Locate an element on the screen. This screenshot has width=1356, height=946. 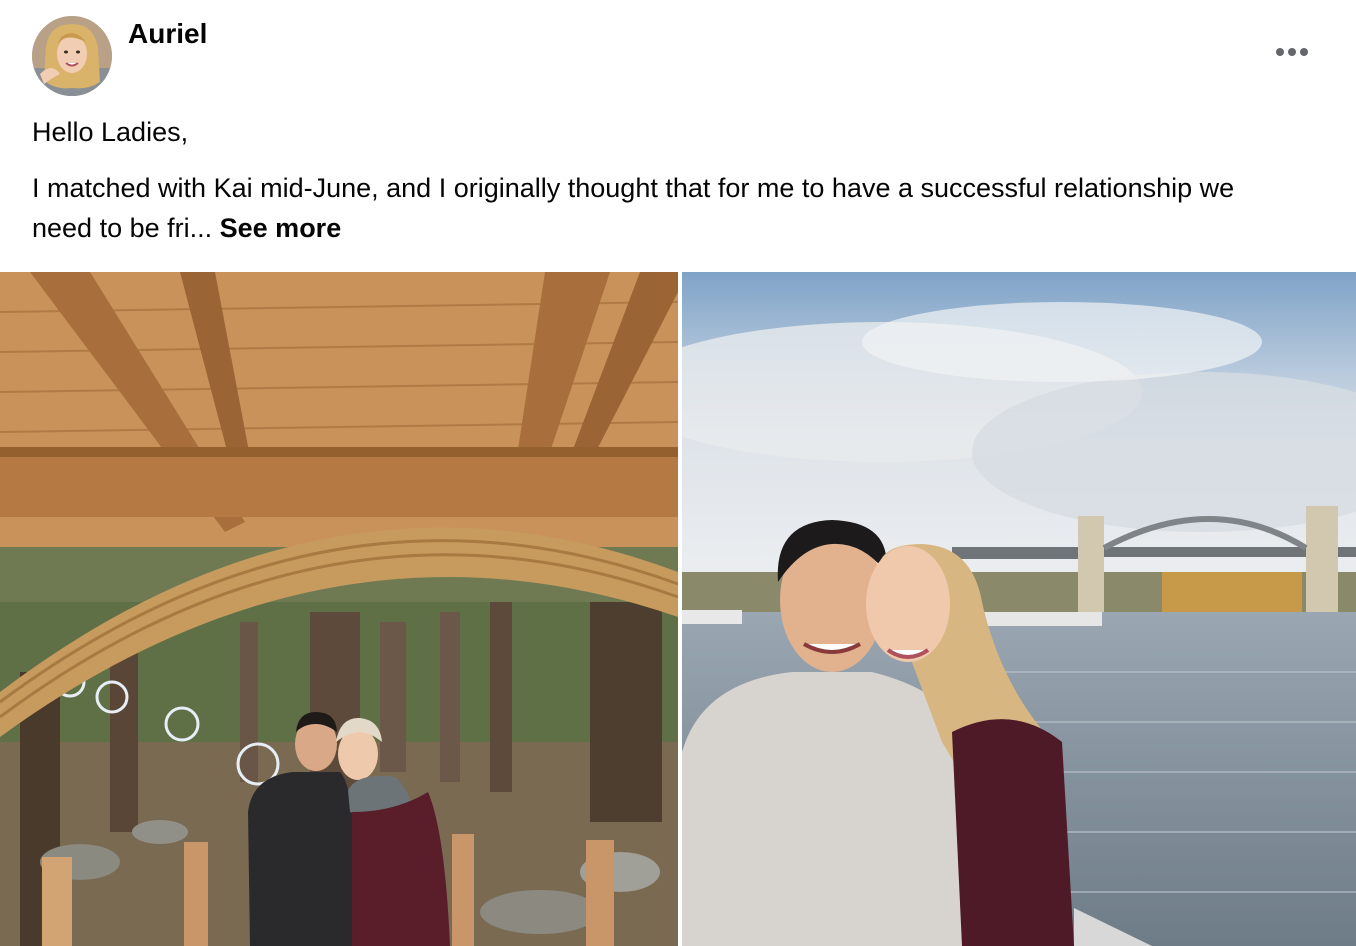
author-name: Auriel is located at coordinates (167, 34).